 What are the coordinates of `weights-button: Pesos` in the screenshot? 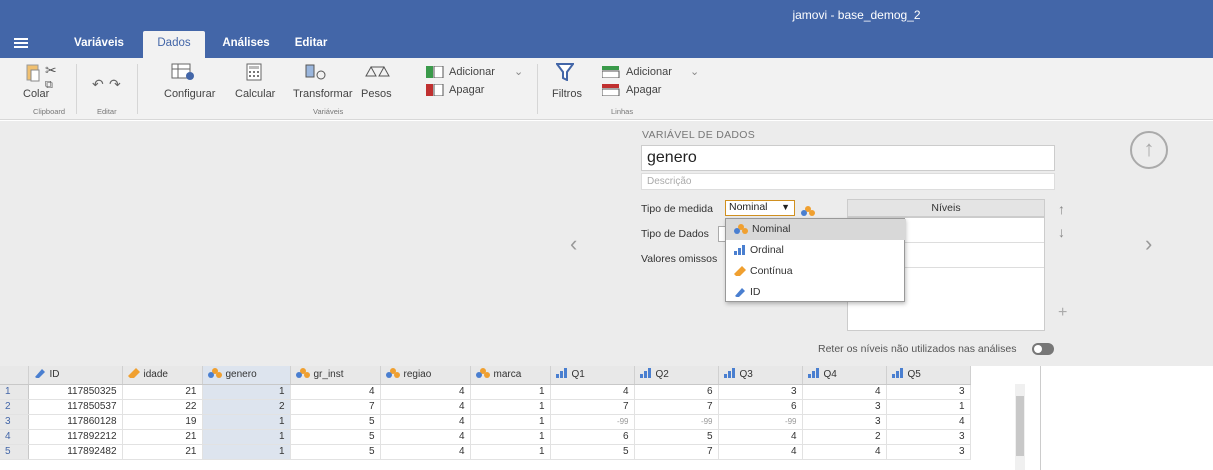 It's located at (376, 94).